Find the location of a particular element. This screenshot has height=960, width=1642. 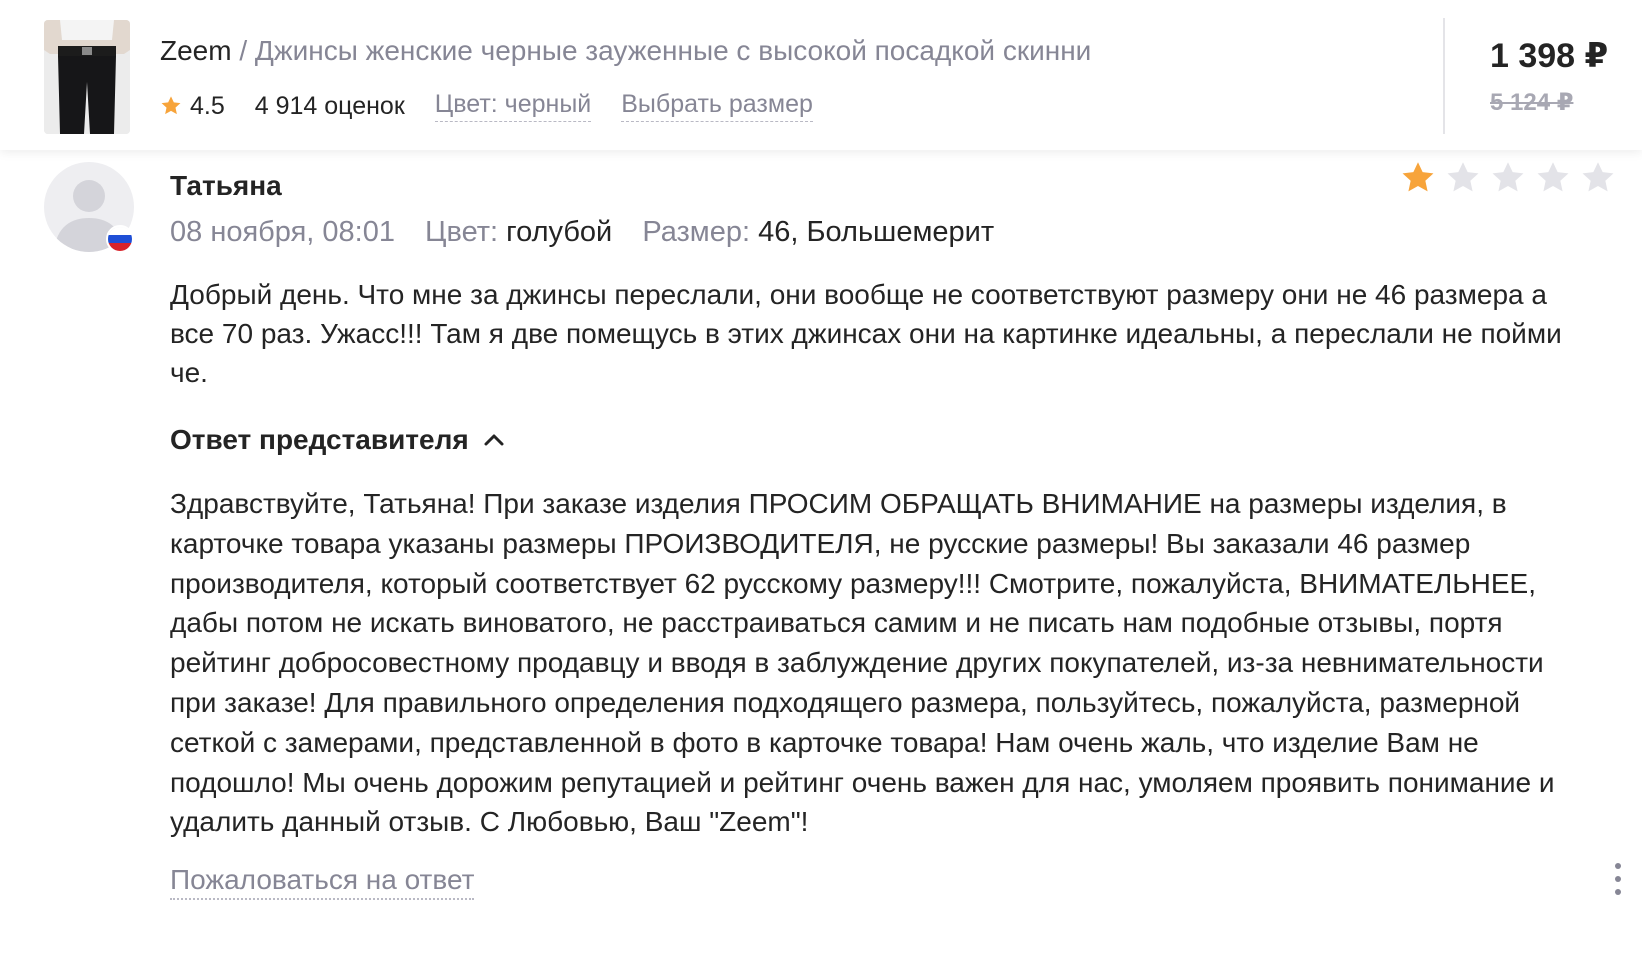

review-size-value: 46, Большемерит is located at coordinates (876, 232).